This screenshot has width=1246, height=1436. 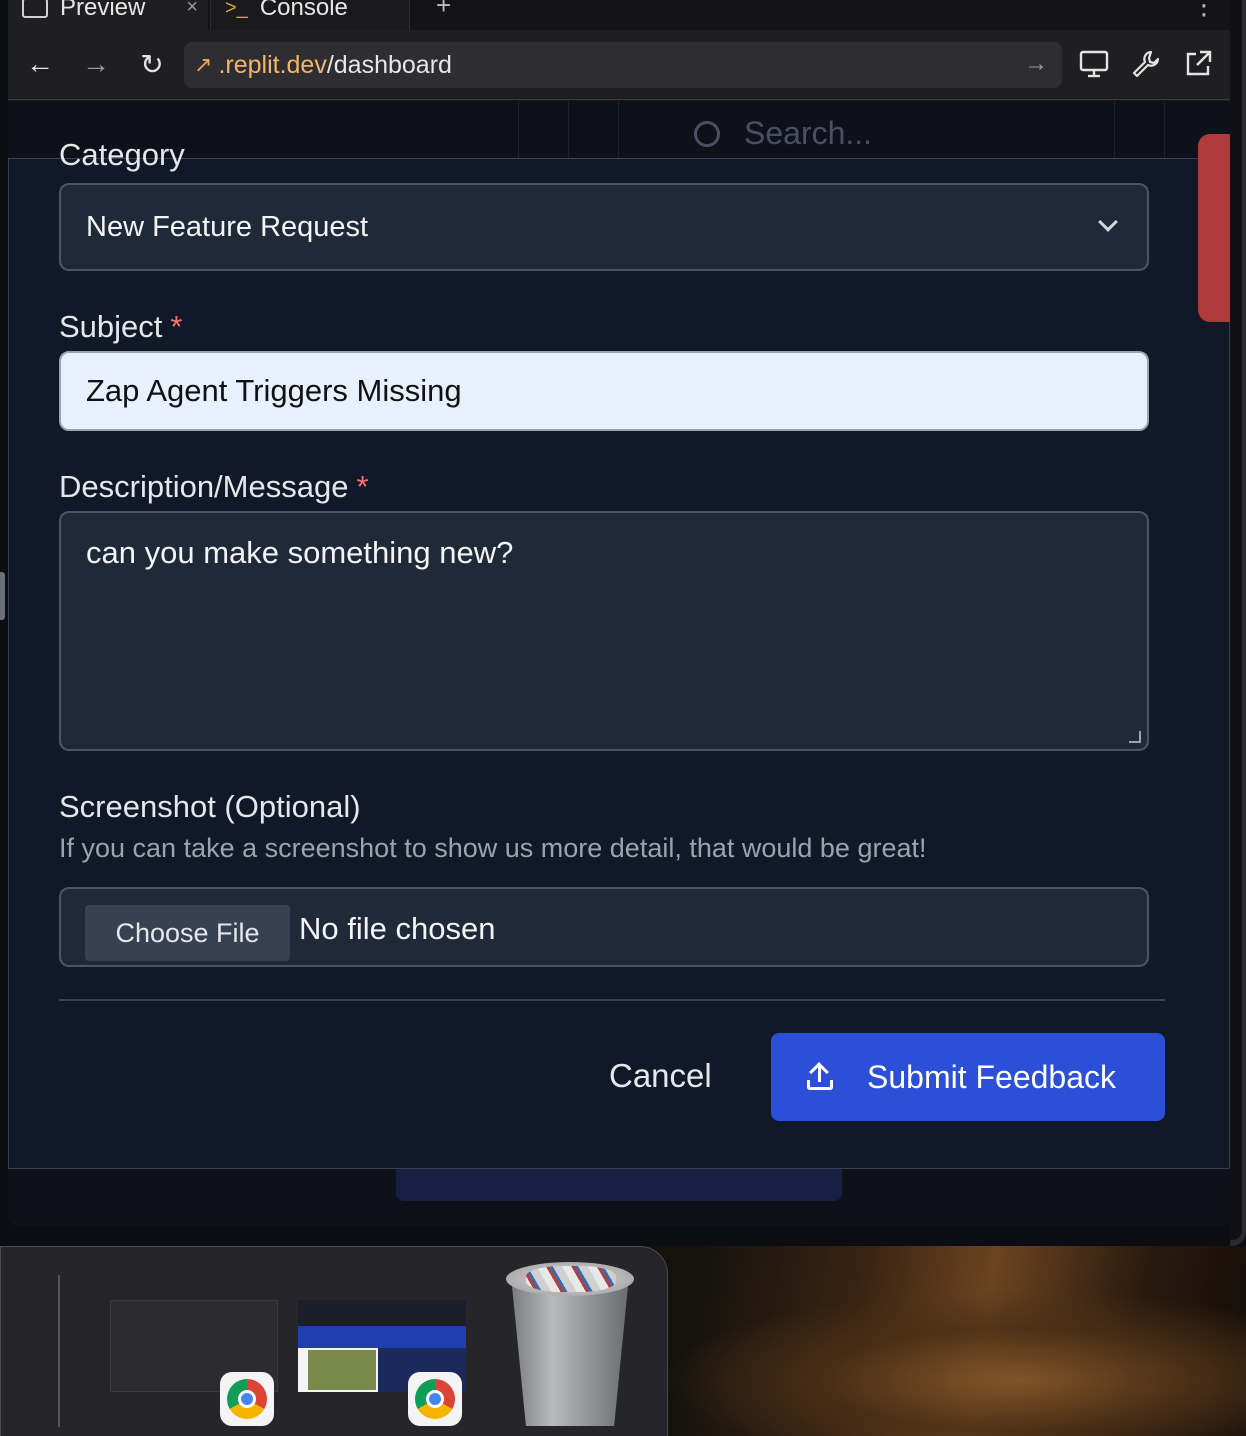 I want to click on screenshot-file-input: Choose File No file chosen, so click(x=604, y=927).